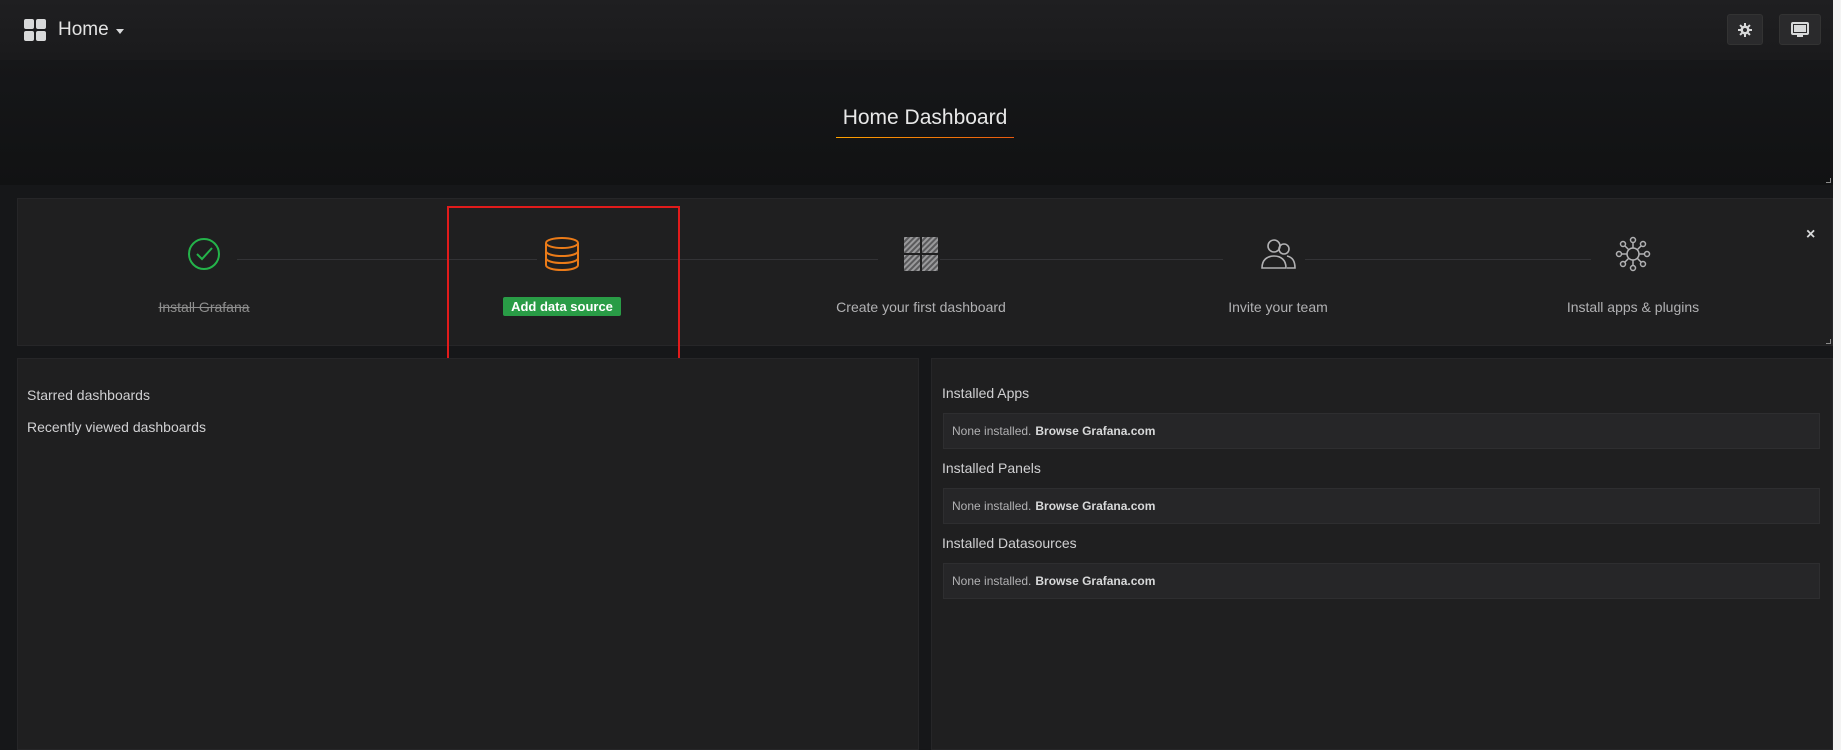 This screenshot has width=1841, height=750. I want to click on close-icon: ×, so click(1810, 235).